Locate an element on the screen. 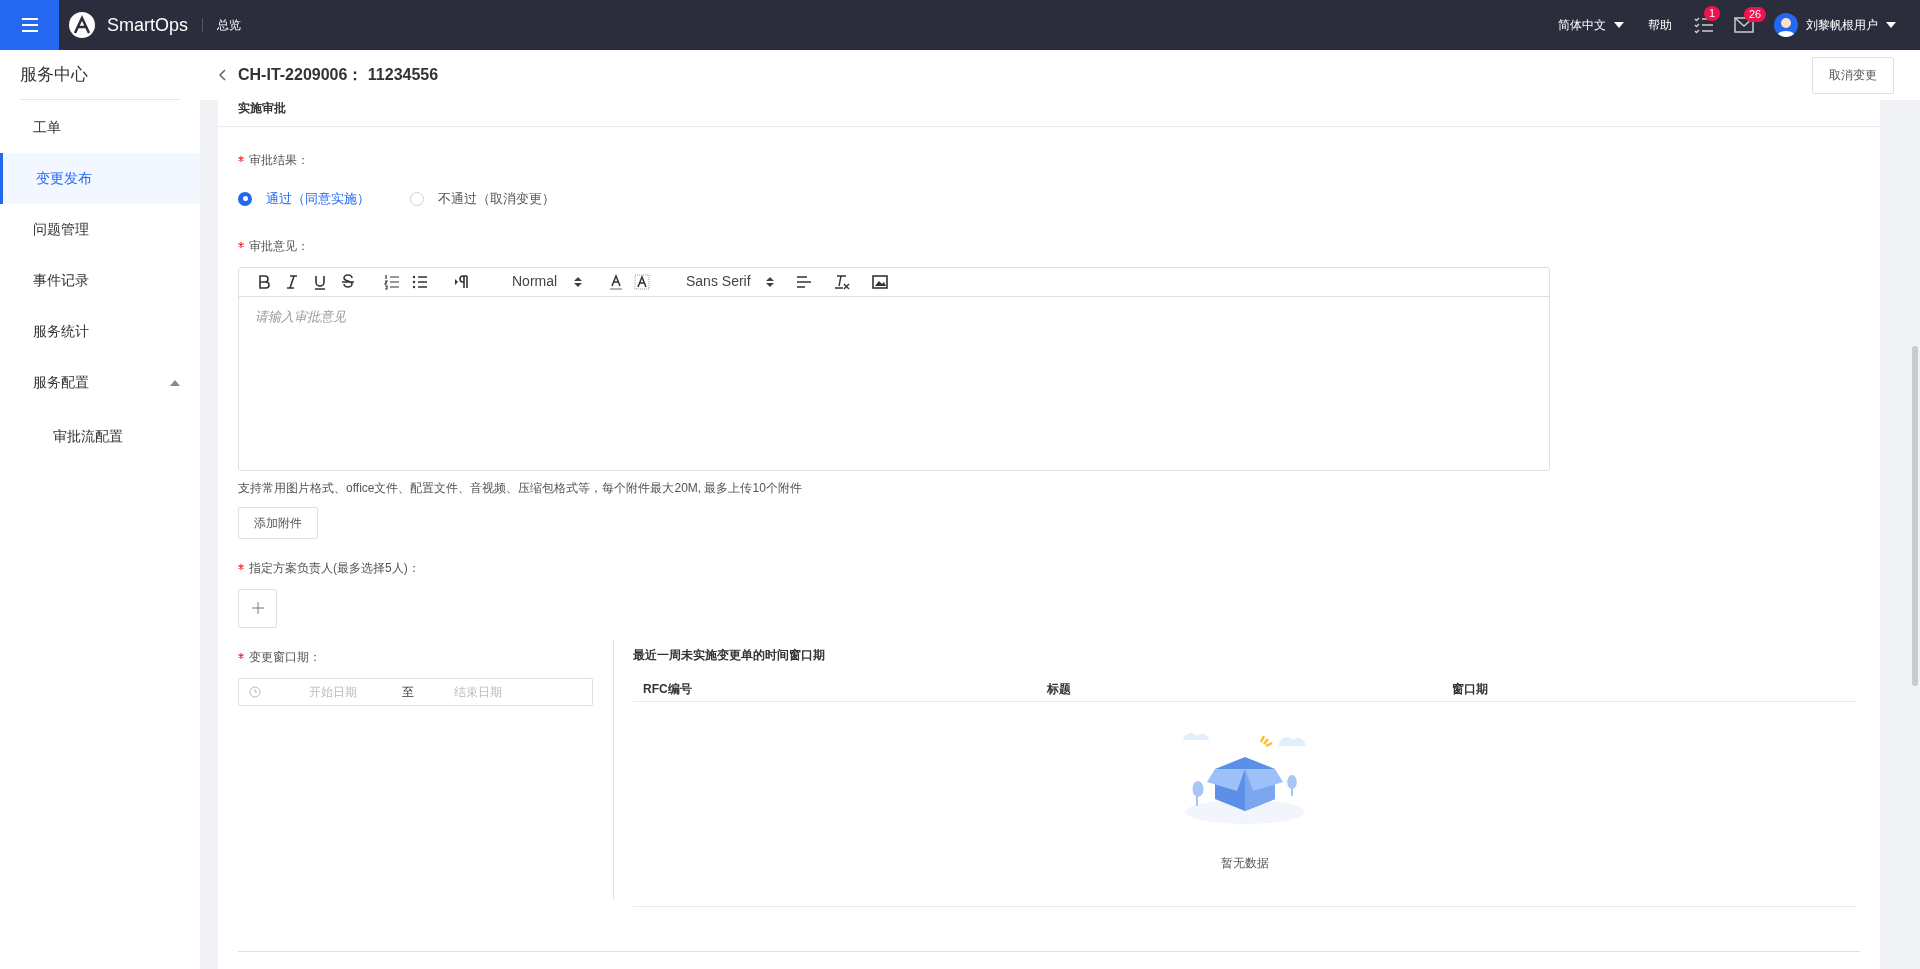 Image resolution: width=1920 pixels, height=969 pixels. align-icon is located at coordinates (804, 281).